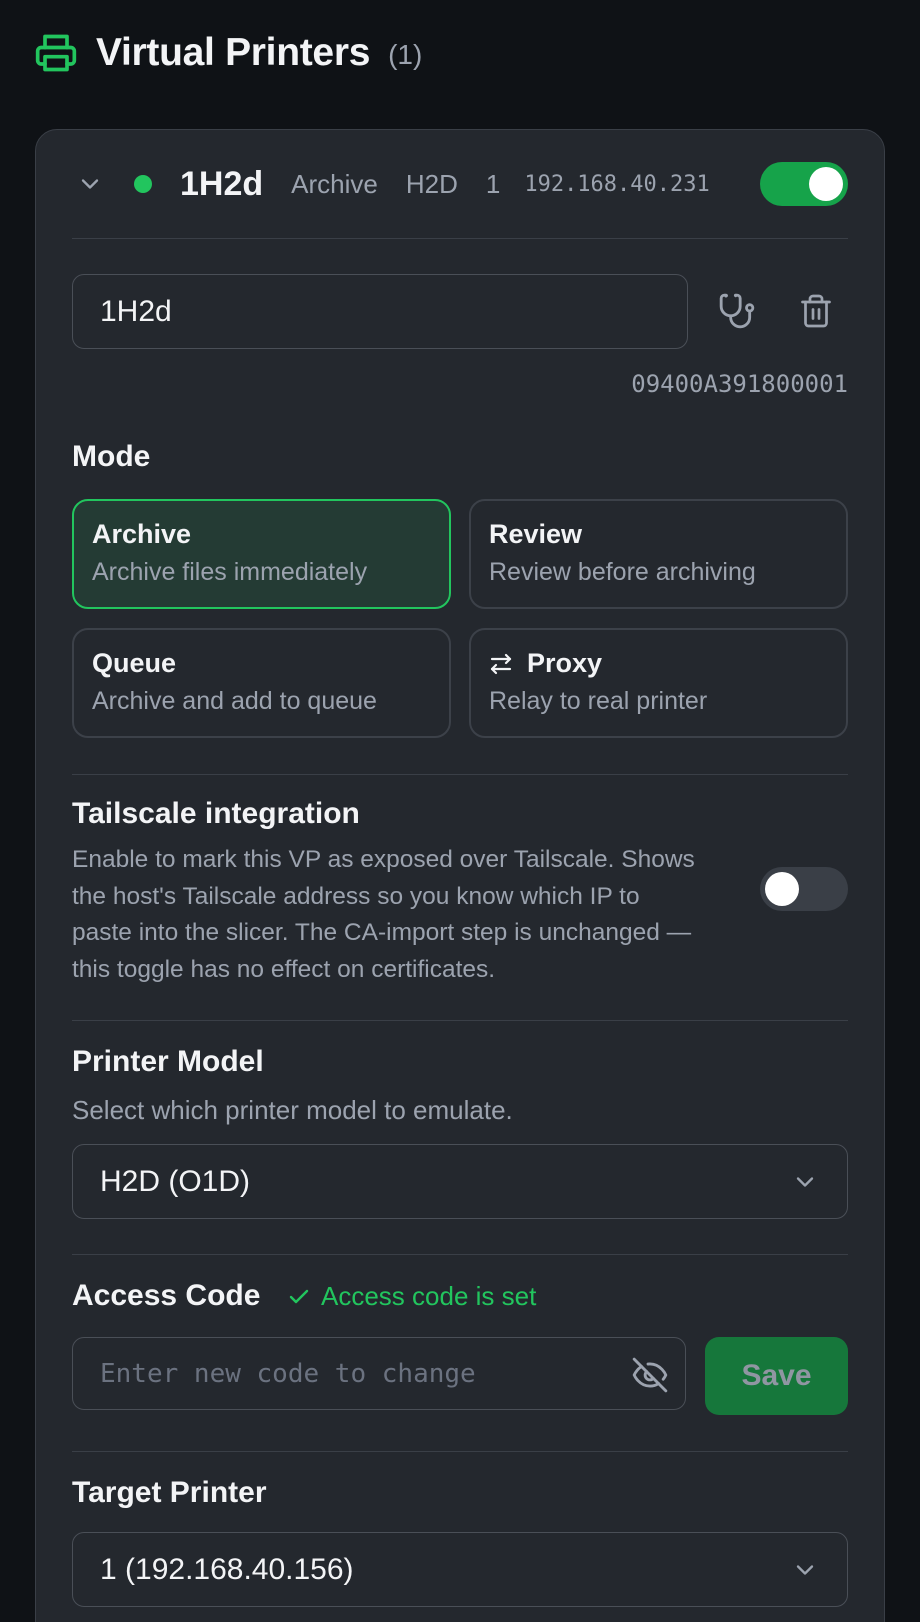 The image size is (920, 1622). What do you see at coordinates (234, 701) in the screenshot?
I see `mode-option-description: Archive and add to queue` at bounding box center [234, 701].